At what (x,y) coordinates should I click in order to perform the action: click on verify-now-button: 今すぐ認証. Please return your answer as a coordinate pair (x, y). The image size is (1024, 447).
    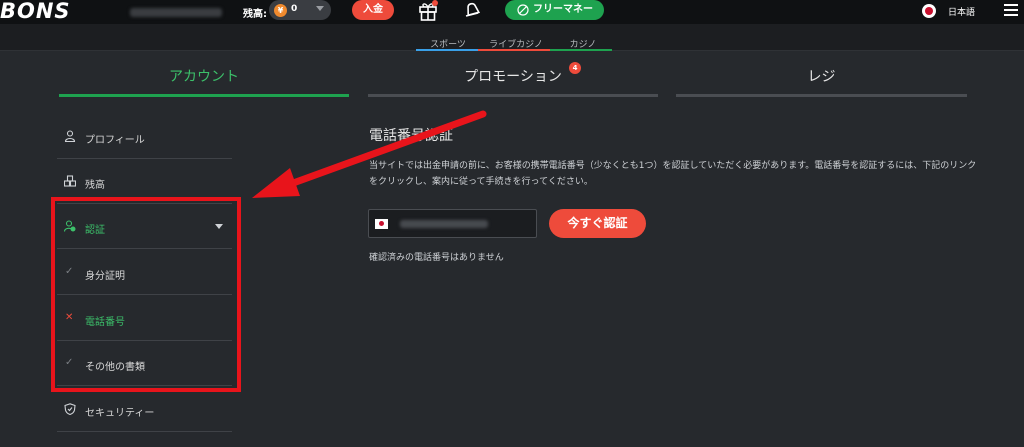
    Looking at the image, I should click on (597, 223).